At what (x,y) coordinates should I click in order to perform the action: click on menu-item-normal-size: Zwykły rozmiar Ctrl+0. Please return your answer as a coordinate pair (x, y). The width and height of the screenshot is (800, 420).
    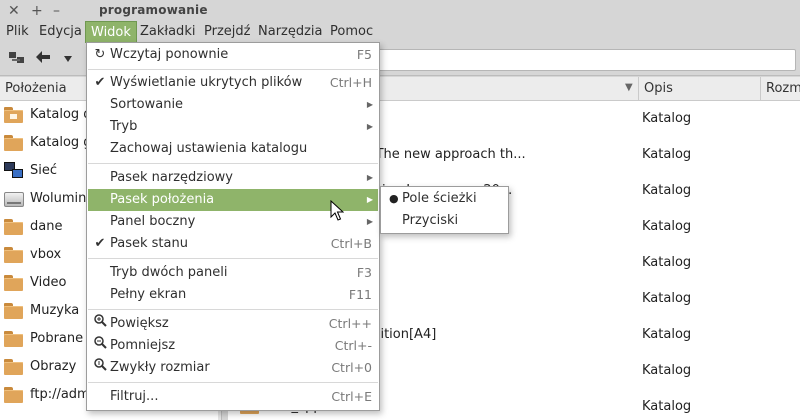
    Looking at the image, I should click on (233, 368).